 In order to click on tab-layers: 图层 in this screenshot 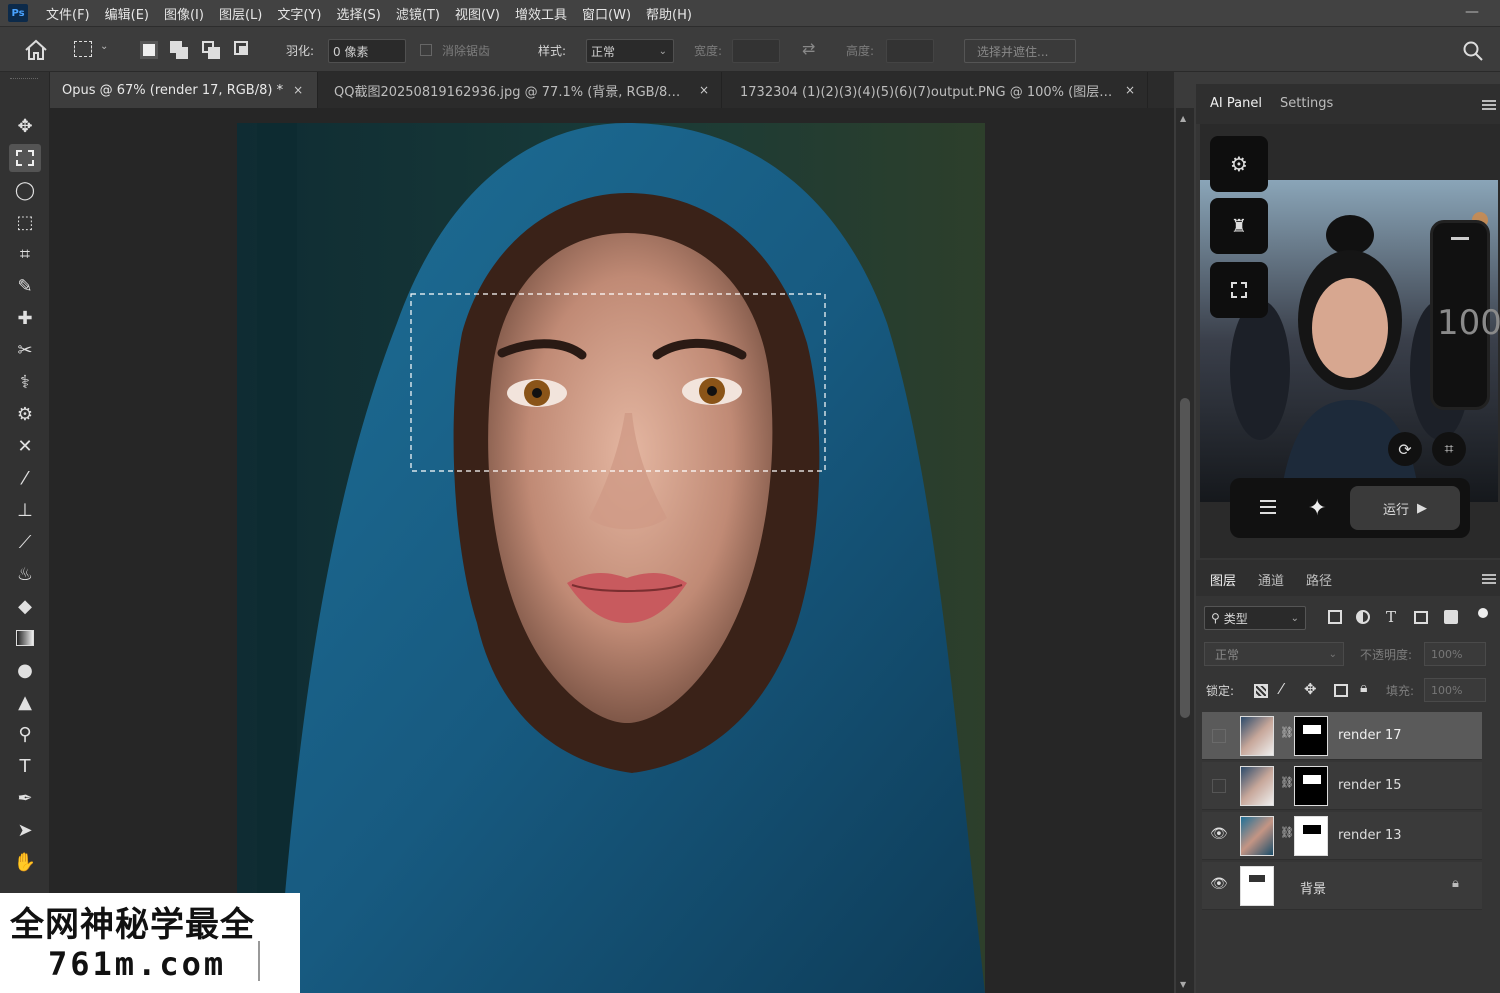, I will do `click(1223, 579)`.